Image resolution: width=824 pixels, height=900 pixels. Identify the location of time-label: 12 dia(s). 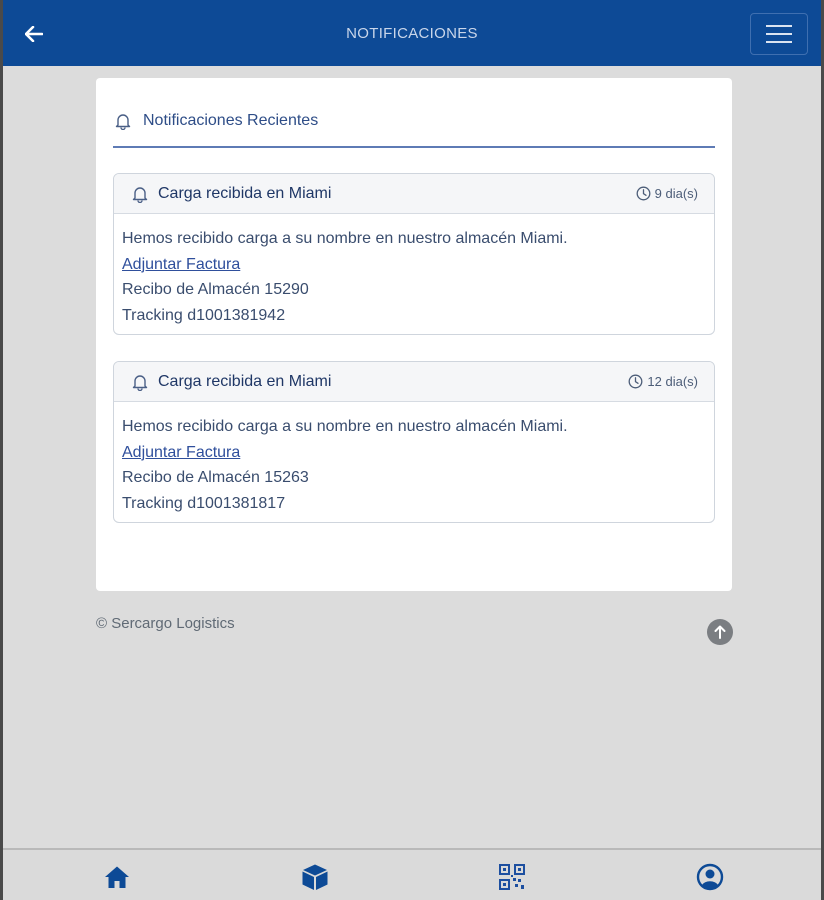
(672, 381).